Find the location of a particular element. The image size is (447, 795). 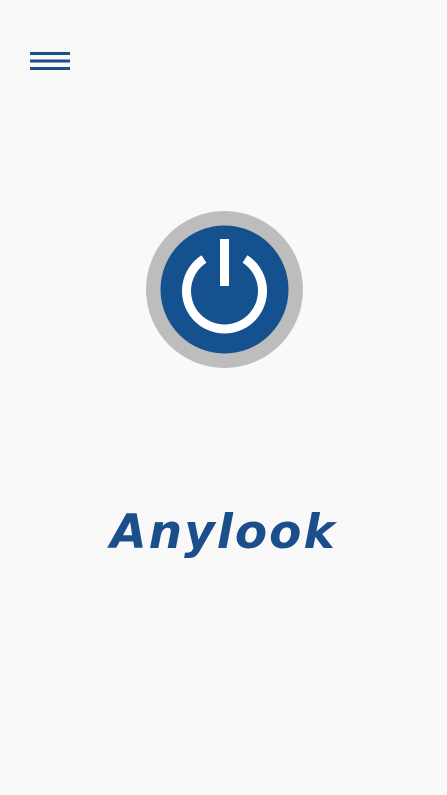

hamburger-menu-icon is located at coordinates (50, 61).